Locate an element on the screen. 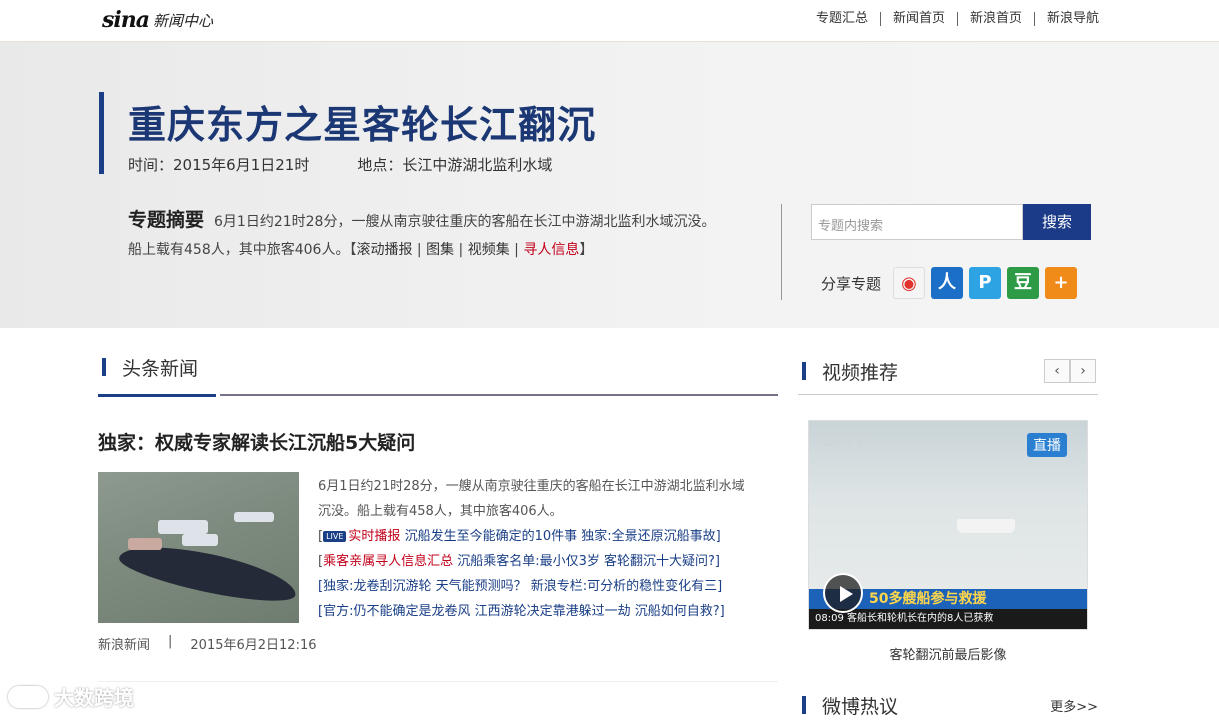 Image resolution: width=1219 pixels, height=728 pixels. watermark-text: 大数跨境 is located at coordinates (94, 698).